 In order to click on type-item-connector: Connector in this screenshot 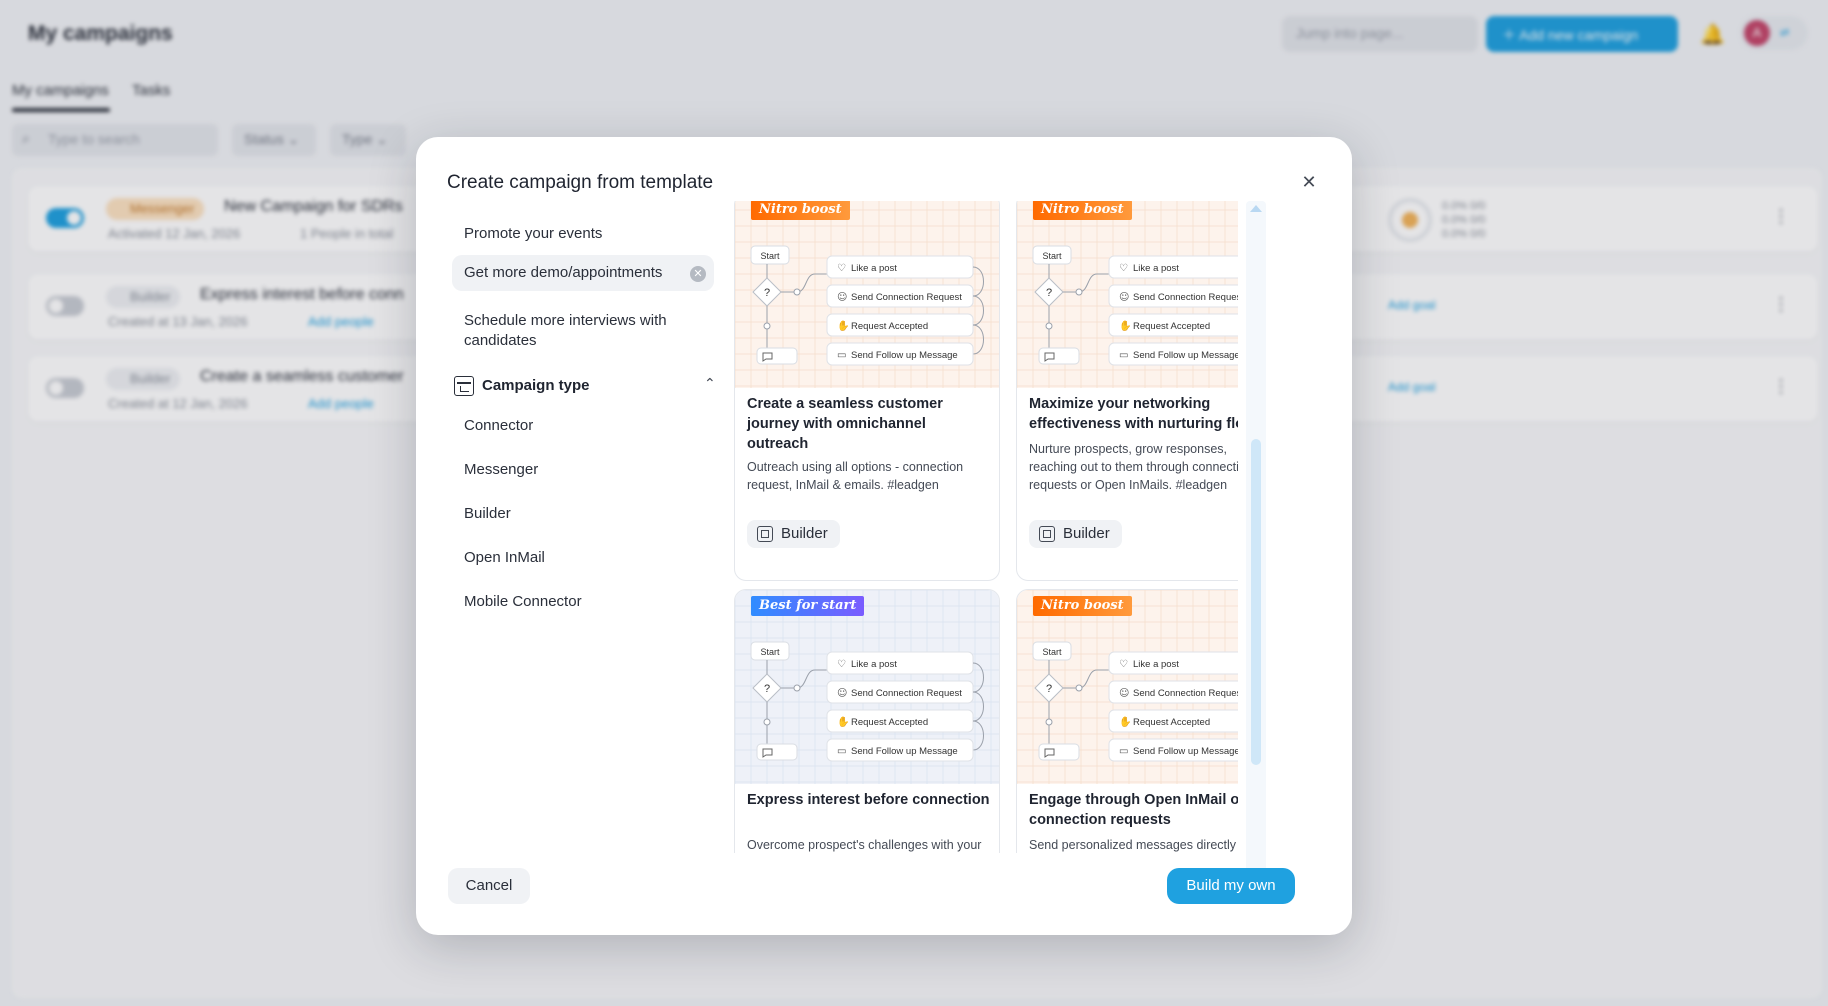, I will do `click(583, 426)`.